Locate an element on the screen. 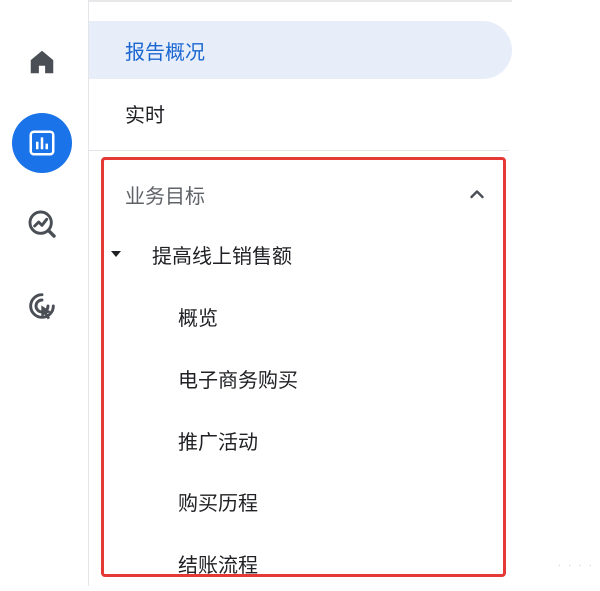 The width and height of the screenshot is (600, 591). nav-subitem-label: 概览 is located at coordinates (198, 317).